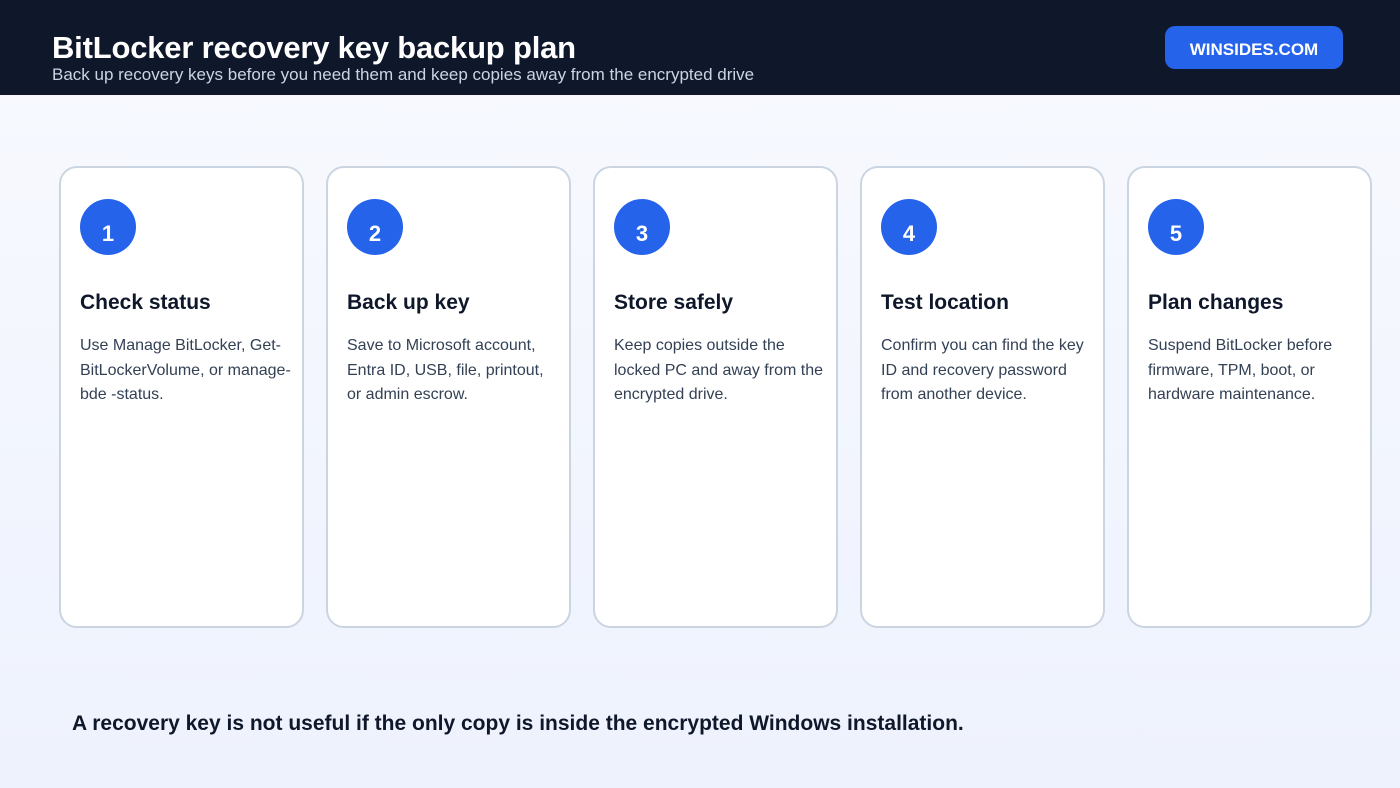 The height and width of the screenshot is (788, 1400). I want to click on step-number-badge: 2, so click(375, 227).